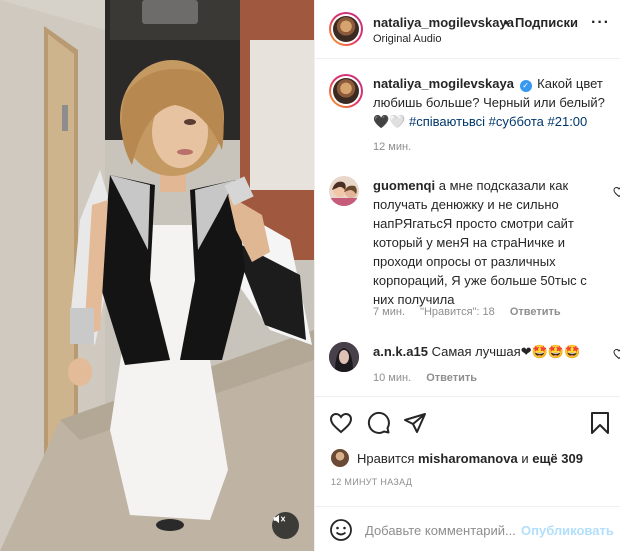 This screenshot has height=551, width=620. What do you see at coordinates (346, 29) in the screenshot?
I see `author-avatar` at bounding box center [346, 29].